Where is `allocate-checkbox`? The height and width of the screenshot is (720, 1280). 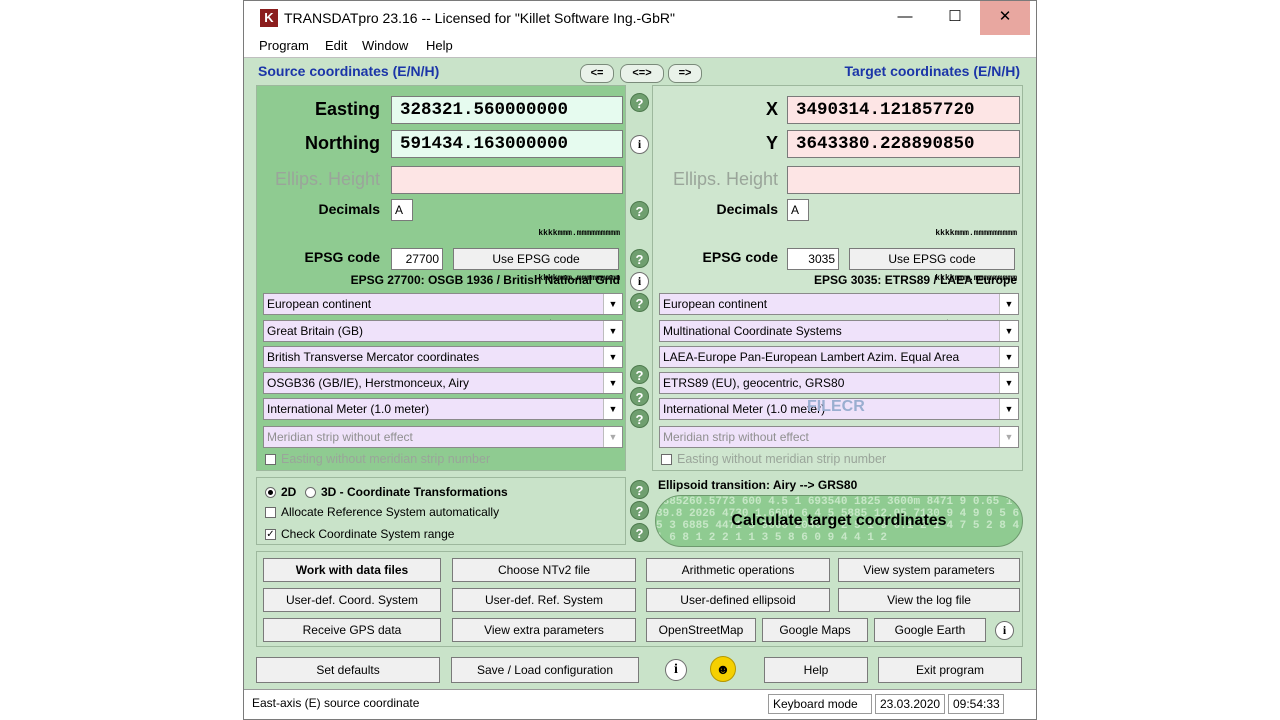
allocate-checkbox is located at coordinates (270, 512).